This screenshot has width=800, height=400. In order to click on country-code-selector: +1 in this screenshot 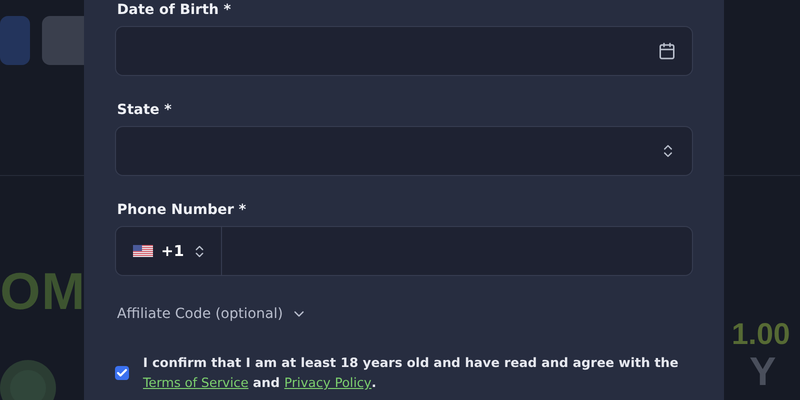, I will do `click(169, 251)`.